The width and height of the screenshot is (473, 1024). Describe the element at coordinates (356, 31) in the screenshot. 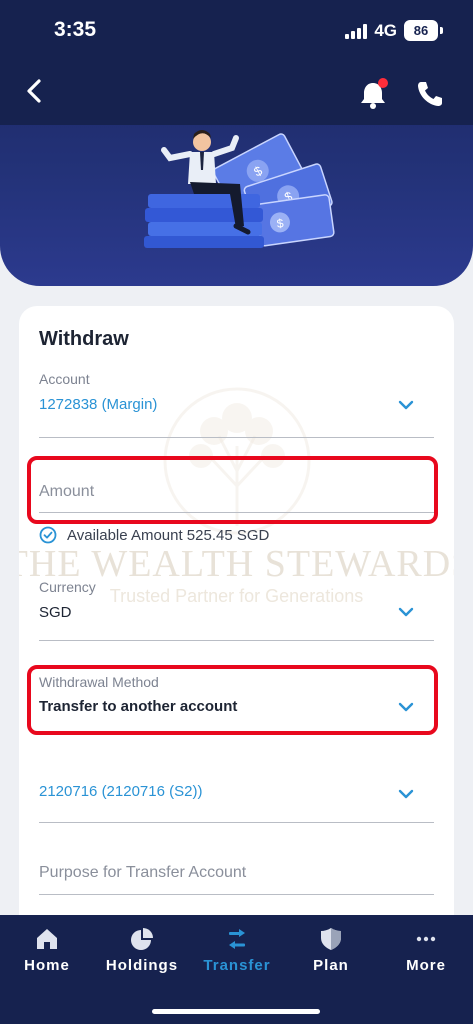

I see `signal-icon` at that location.